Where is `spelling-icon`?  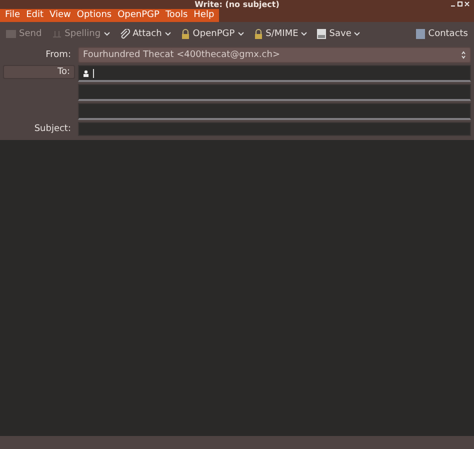
spelling-icon is located at coordinates (57, 33).